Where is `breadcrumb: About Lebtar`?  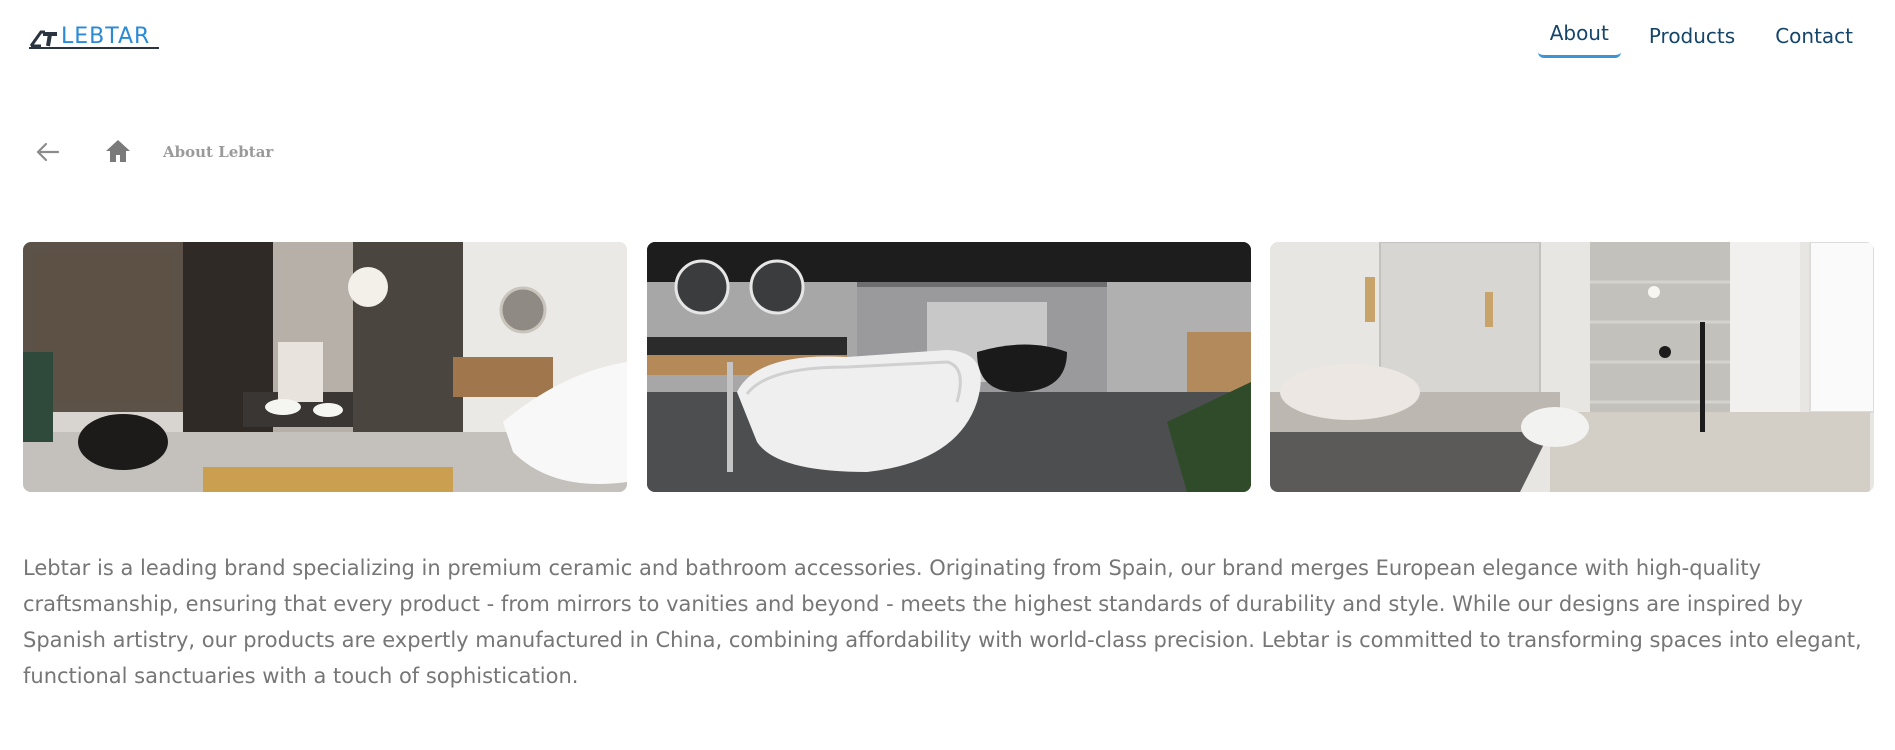 breadcrumb: About Lebtar is located at coordinates (300, 152).